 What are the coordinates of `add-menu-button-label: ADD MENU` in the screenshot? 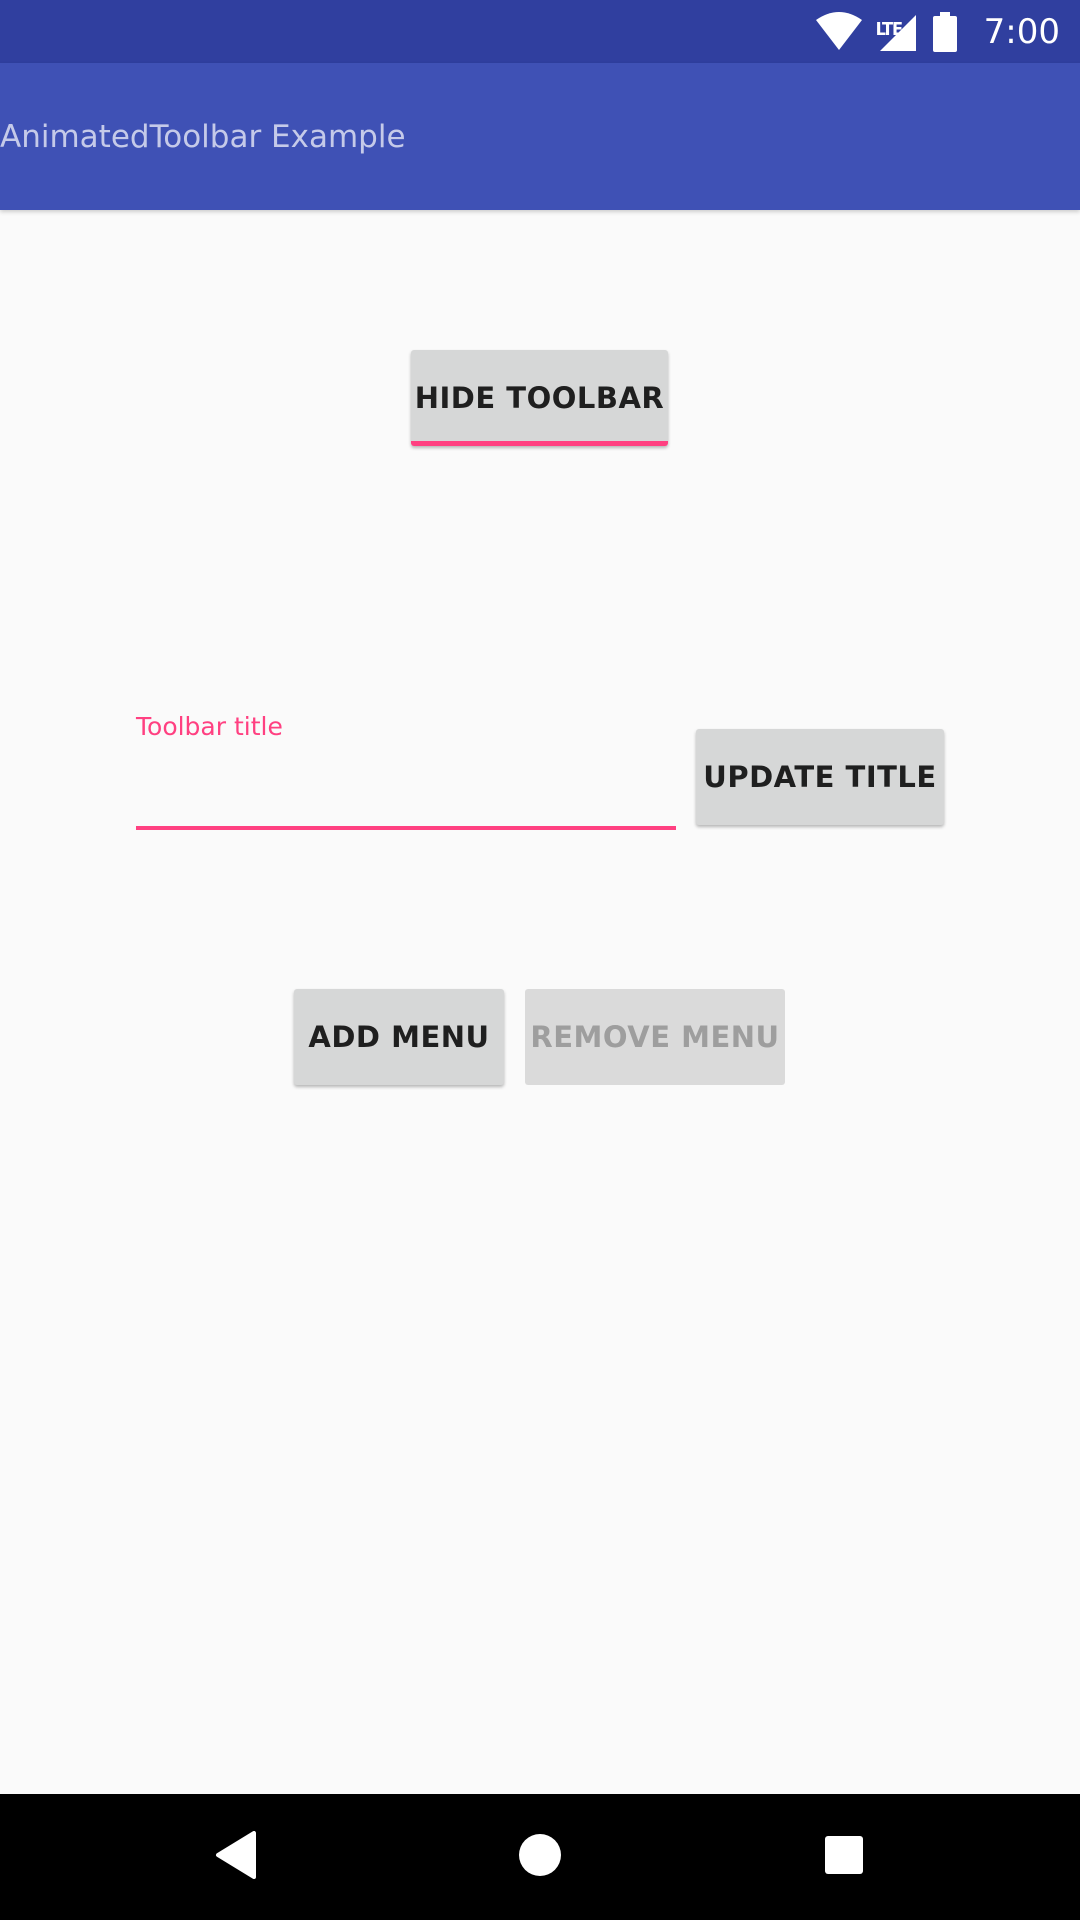 It's located at (399, 1037).